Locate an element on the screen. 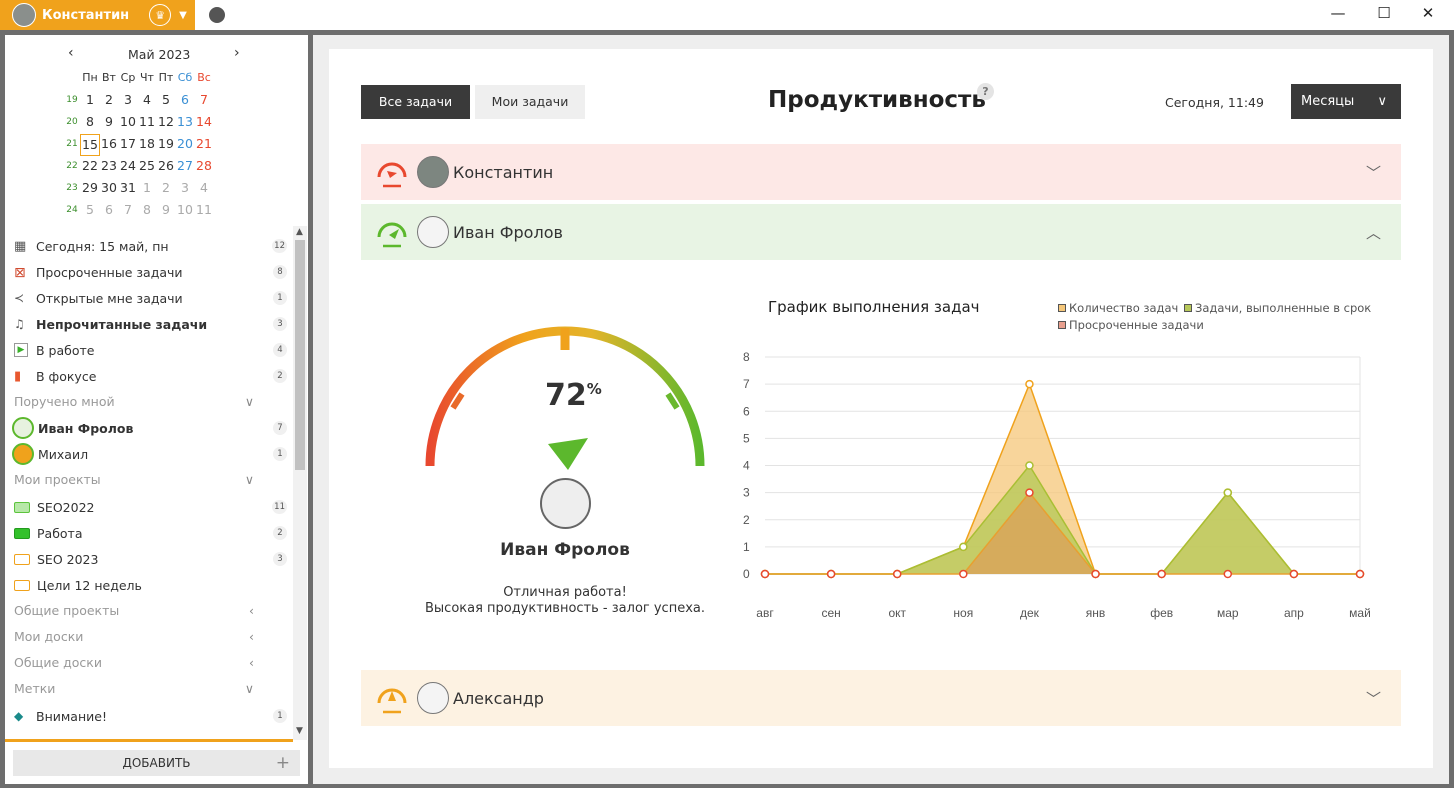 Image resolution: width=1454 pixels, height=788 pixels. sidebar-scrollbar: ▲ ▼ is located at coordinates (300, 483).